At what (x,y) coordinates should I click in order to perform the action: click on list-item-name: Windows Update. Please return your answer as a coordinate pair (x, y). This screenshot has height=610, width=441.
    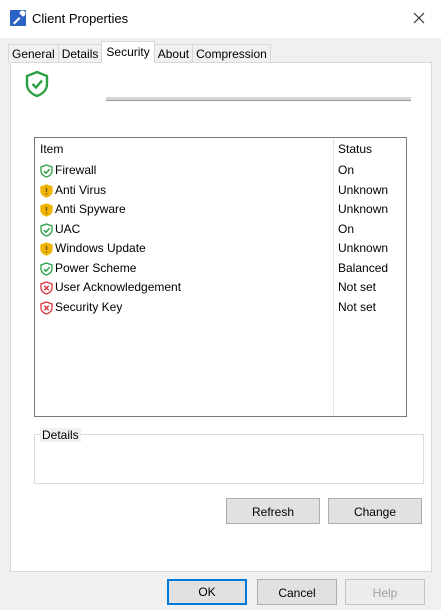
    Looking at the image, I should click on (100, 248).